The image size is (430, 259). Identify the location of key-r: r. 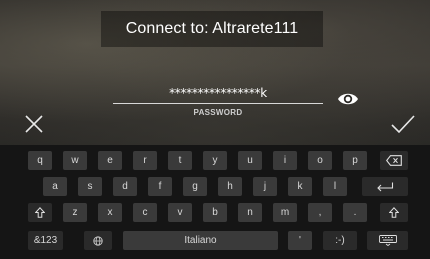
(145, 160).